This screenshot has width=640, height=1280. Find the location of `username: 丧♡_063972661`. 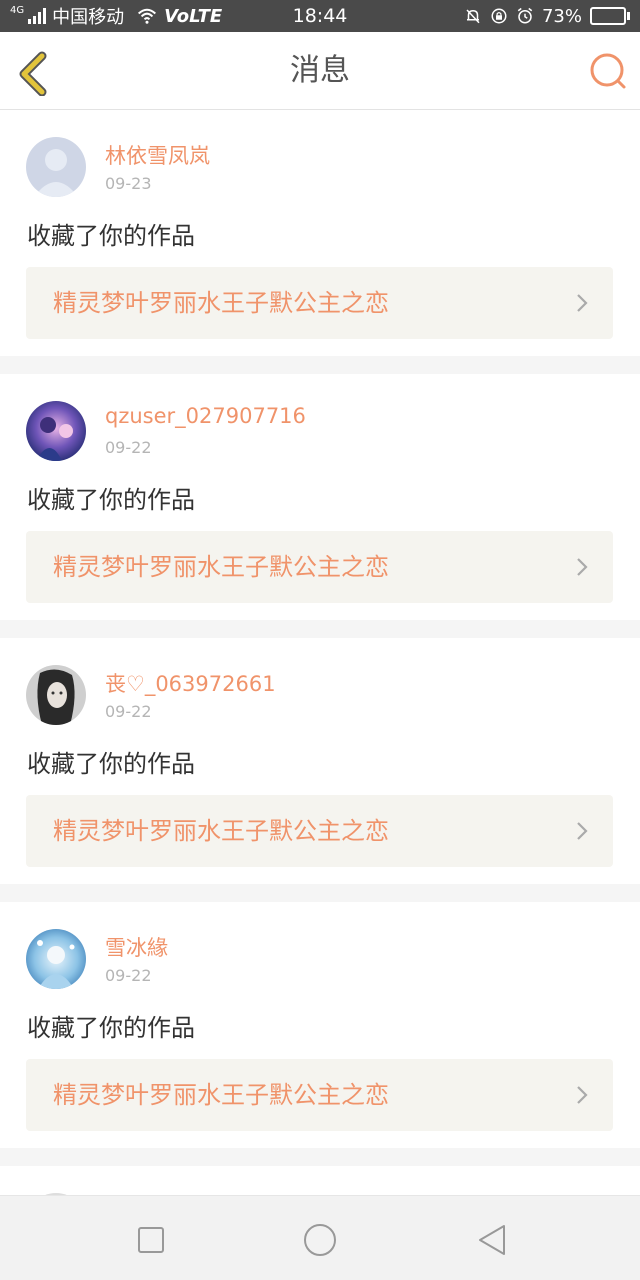

username: 丧♡_063972661 is located at coordinates (190, 683).